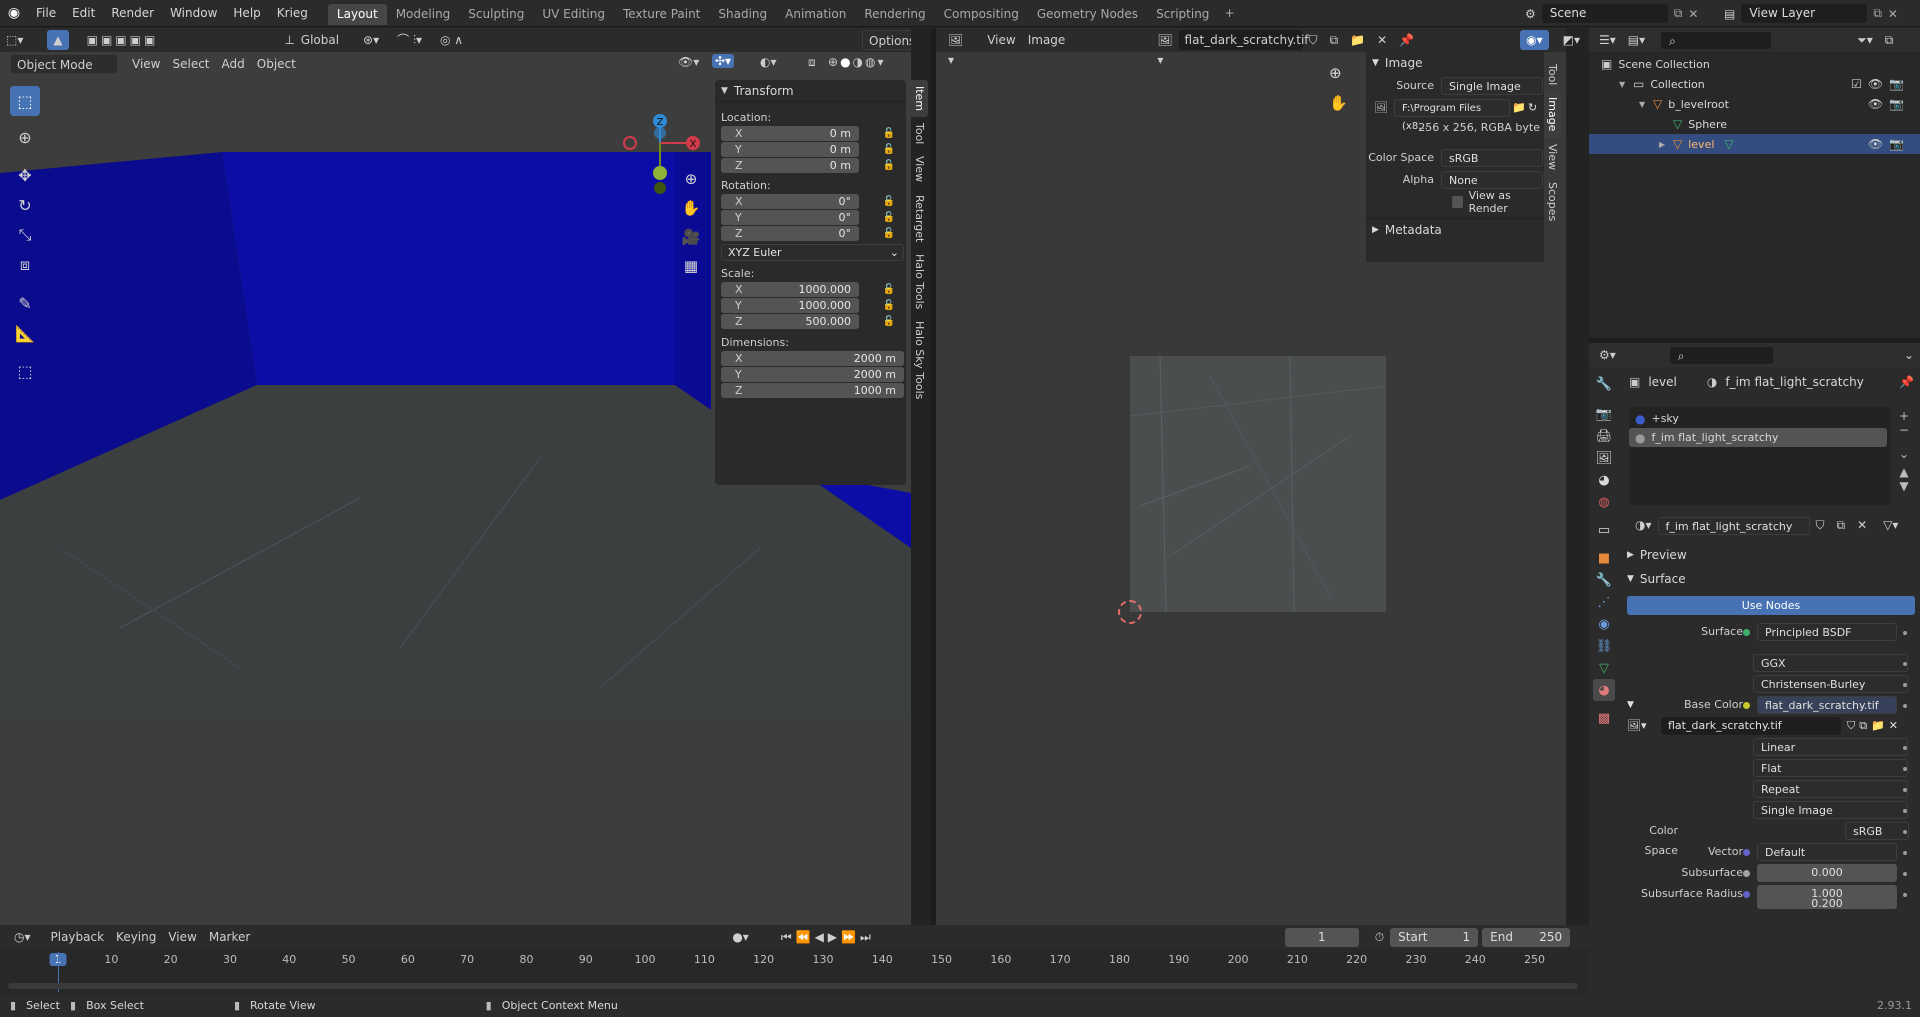  Describe the element at coordinates (25, 371) in the screenshot. I see `add-cube-tool-icon: ⬚` at that location.